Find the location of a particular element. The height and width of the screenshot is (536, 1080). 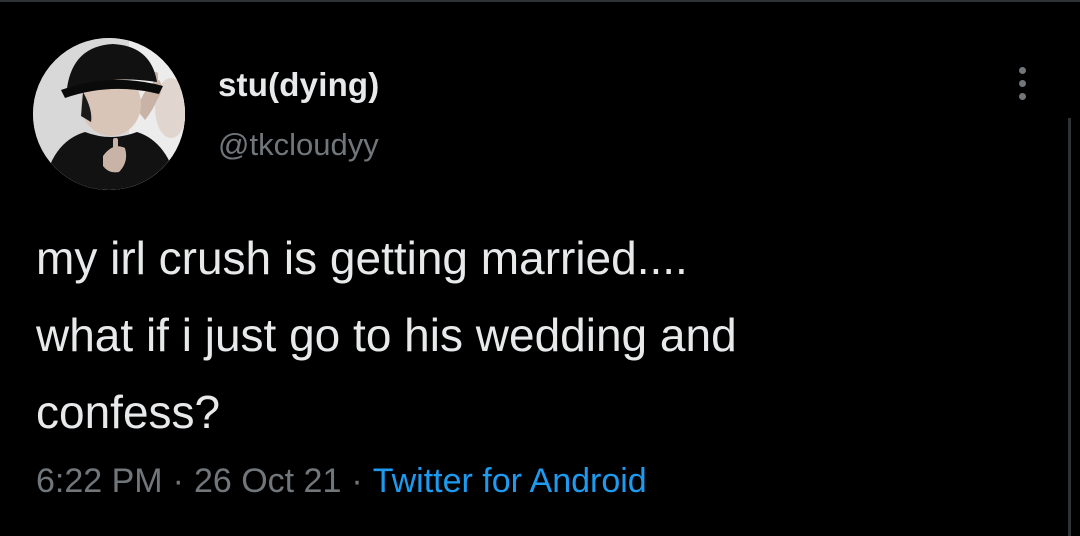

avatar-photo is located at coordinates (109, 114).